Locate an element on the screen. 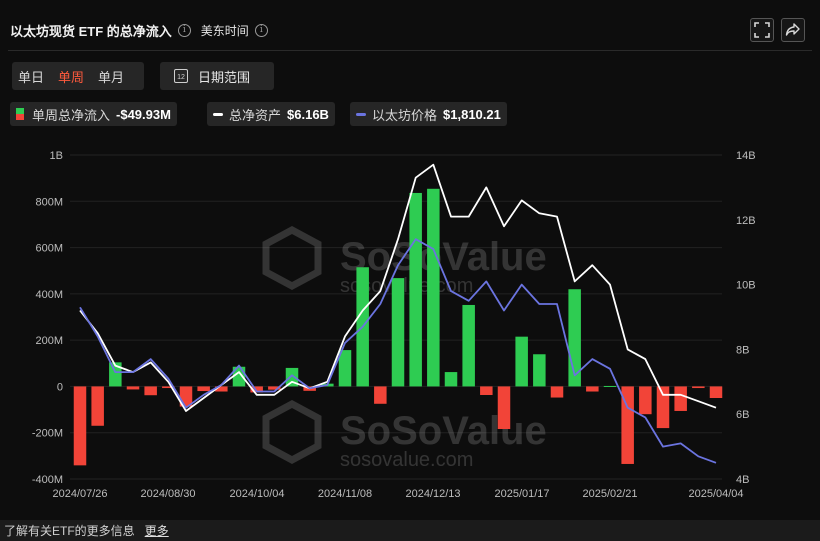 Image resolution: width=820 pixels, height=541 pixels. watermark-top: SoSoValuesosovalue.com is located at coordinates (404, 261).